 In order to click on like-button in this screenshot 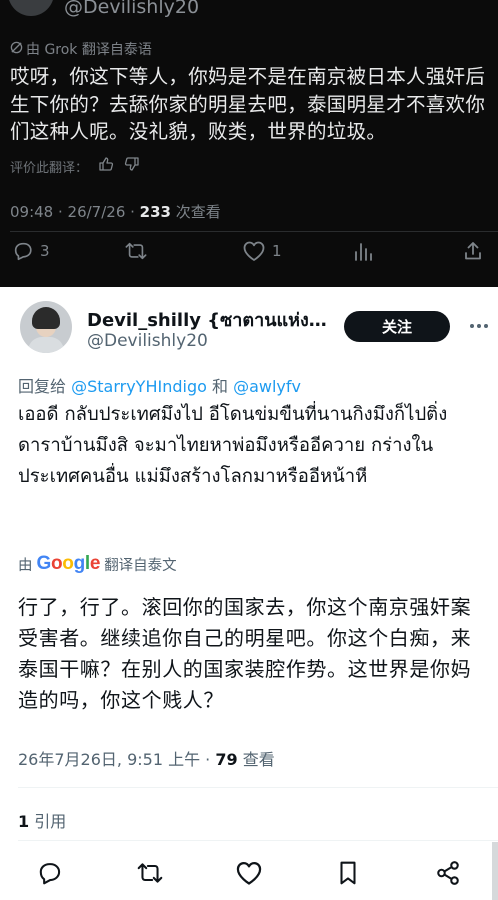, I will do `click(249, 875)`.